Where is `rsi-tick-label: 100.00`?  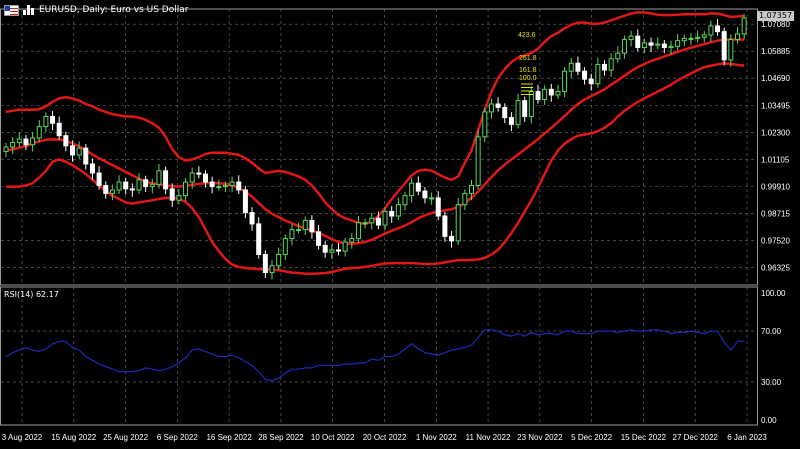 rsi-tick-label: 100.00 is located at coordinates (773, 293).